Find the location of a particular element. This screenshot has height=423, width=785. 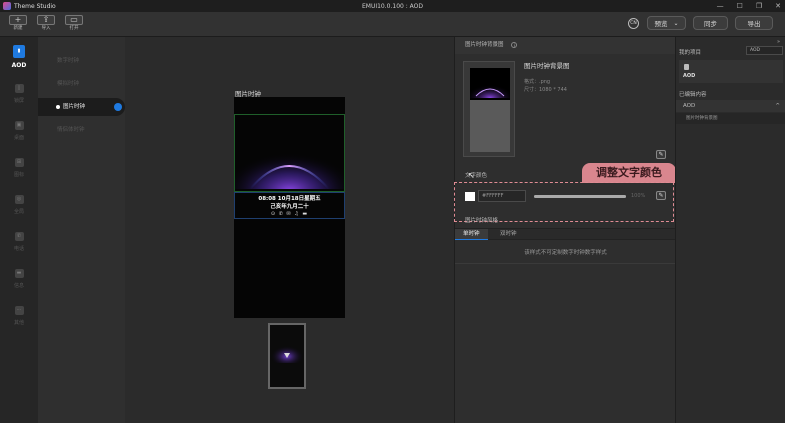

plus-icon: + is located at coordinates (18, 20).